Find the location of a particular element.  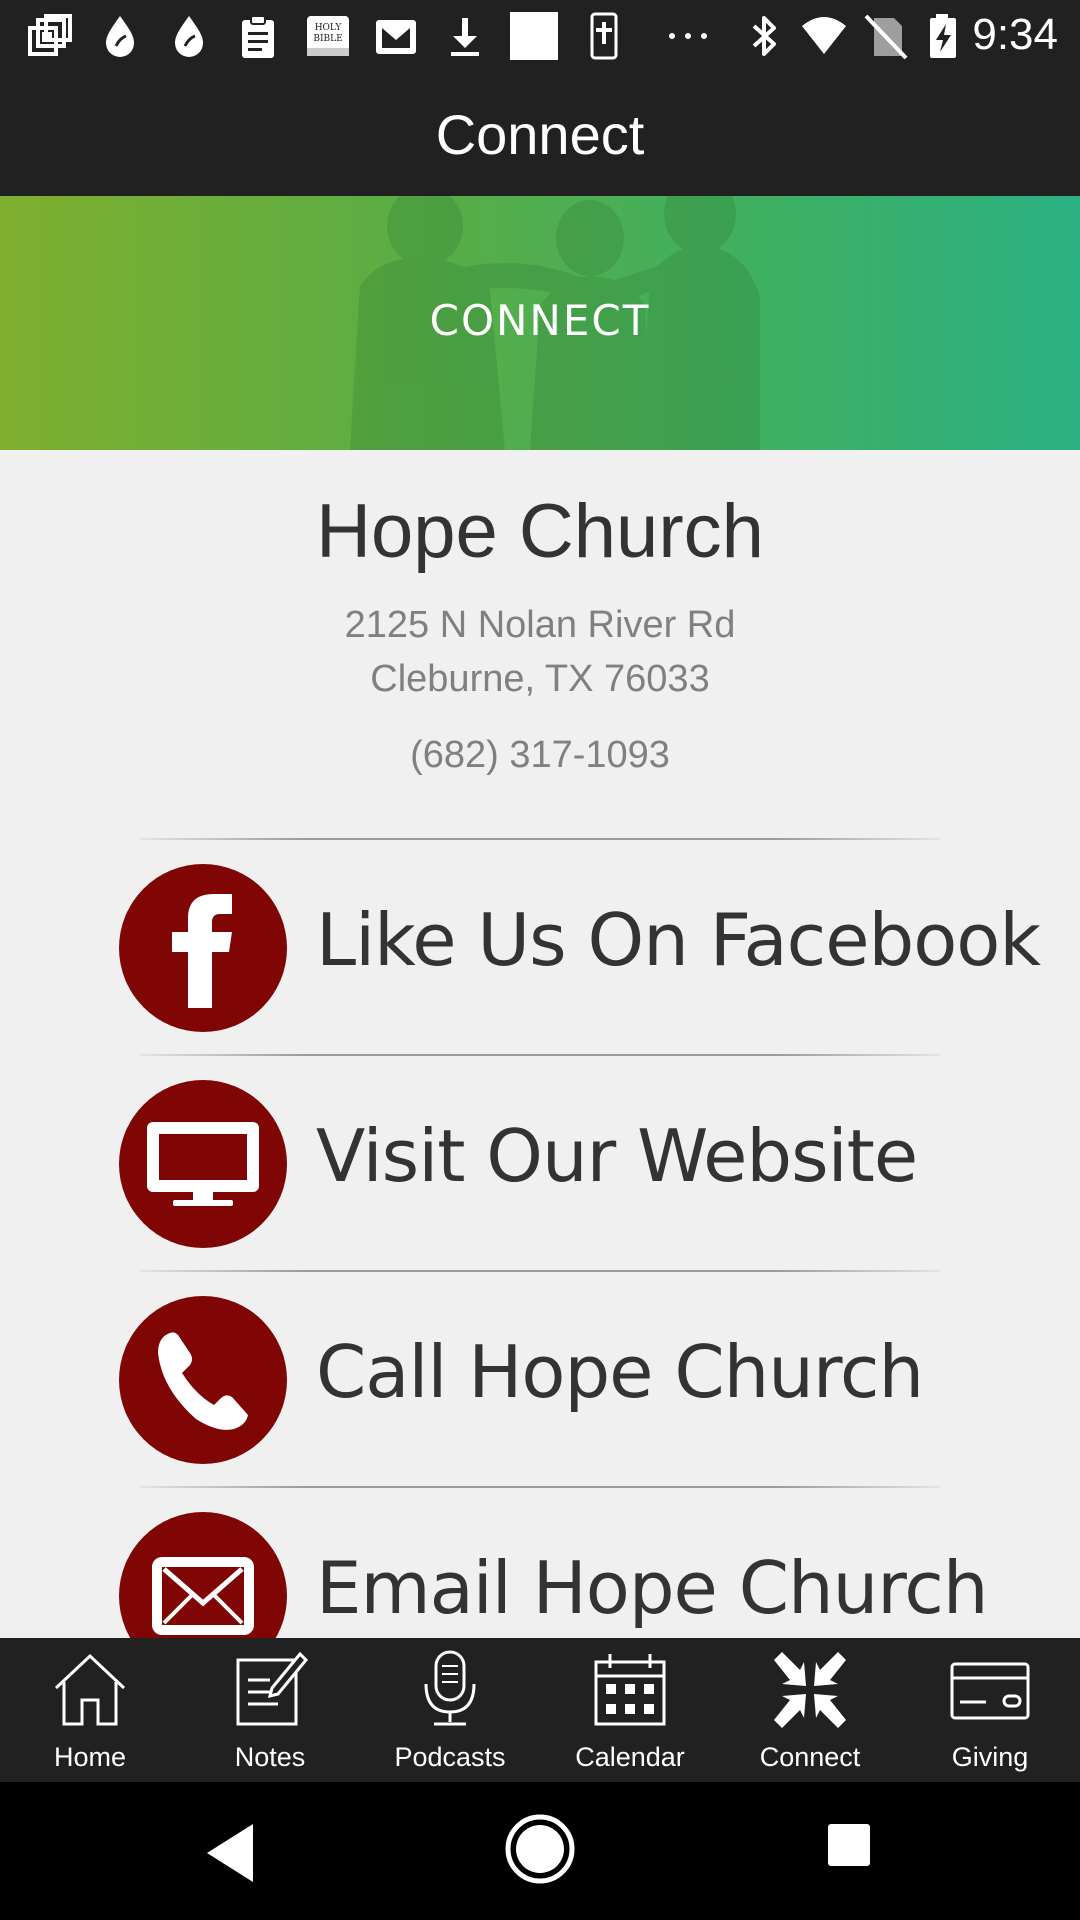

calendar-icon is located at coordinates (630, 1690).